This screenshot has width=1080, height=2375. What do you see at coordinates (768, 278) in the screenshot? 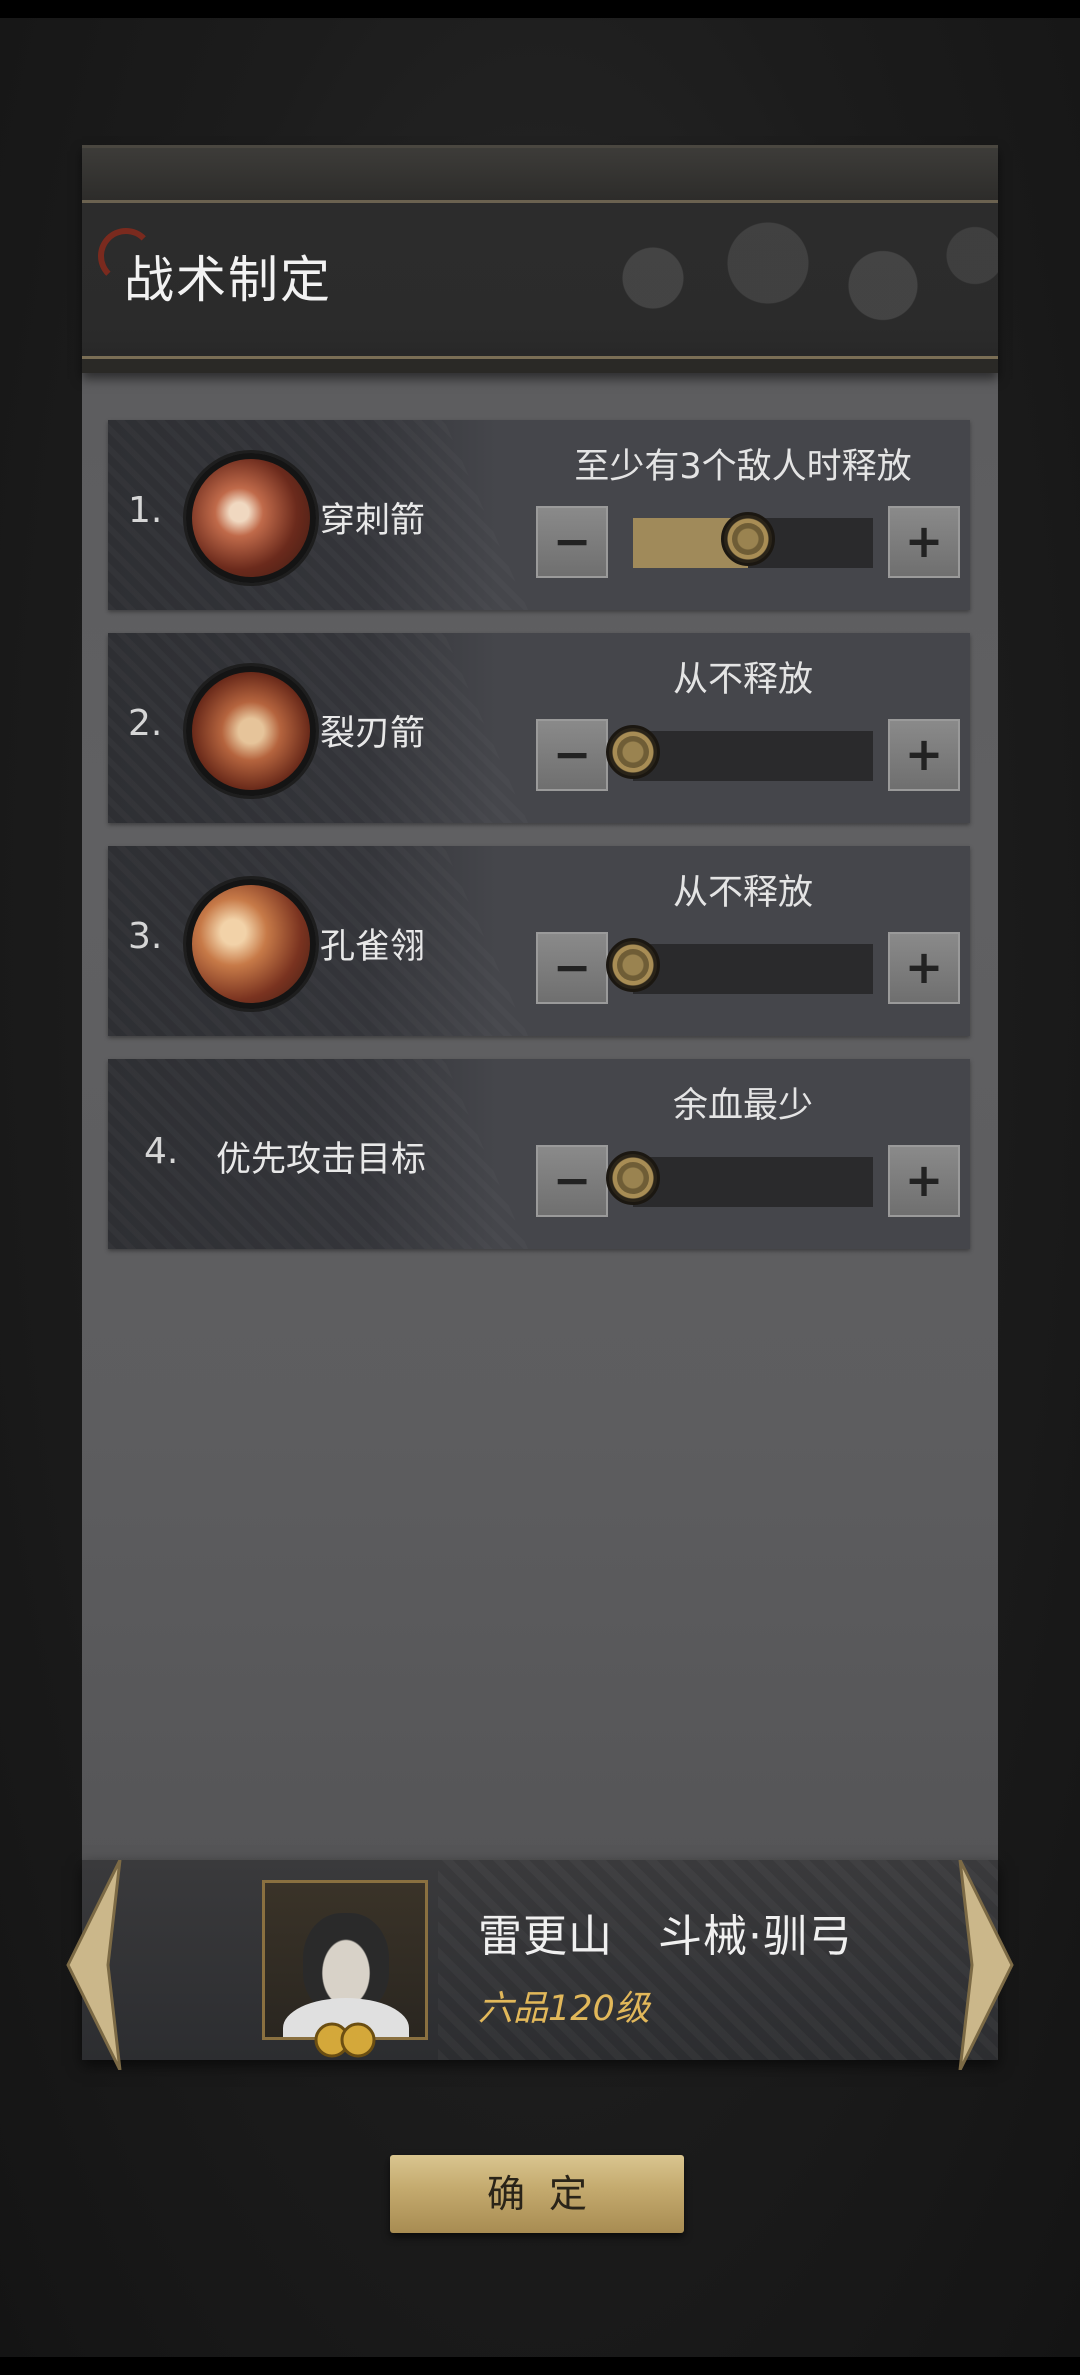
I see `cloud-ornament` at bounding box center [768, 278].